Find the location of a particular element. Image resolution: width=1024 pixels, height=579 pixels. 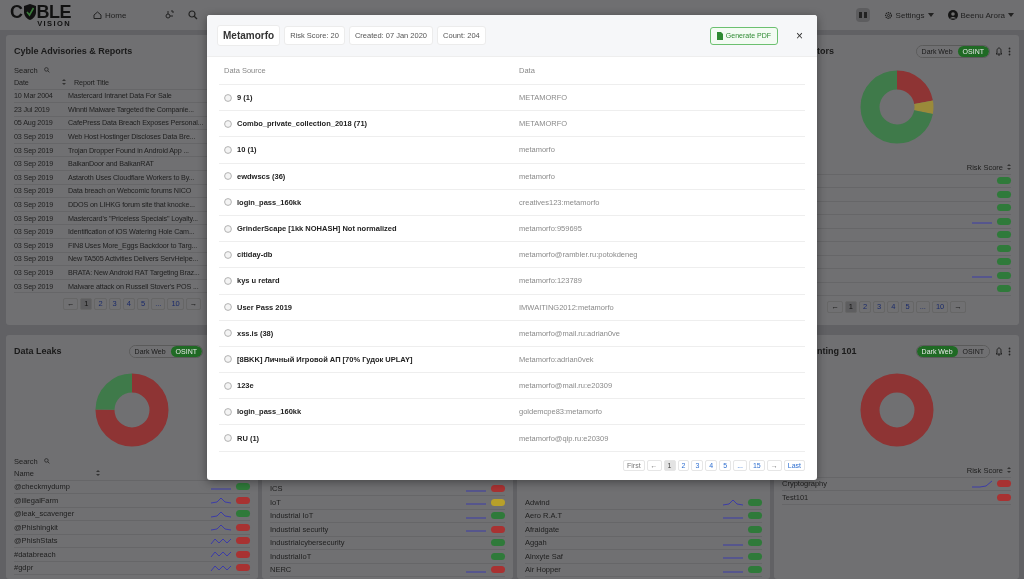

user-menu: Beenu Arora is located at coordinates (980, 15).